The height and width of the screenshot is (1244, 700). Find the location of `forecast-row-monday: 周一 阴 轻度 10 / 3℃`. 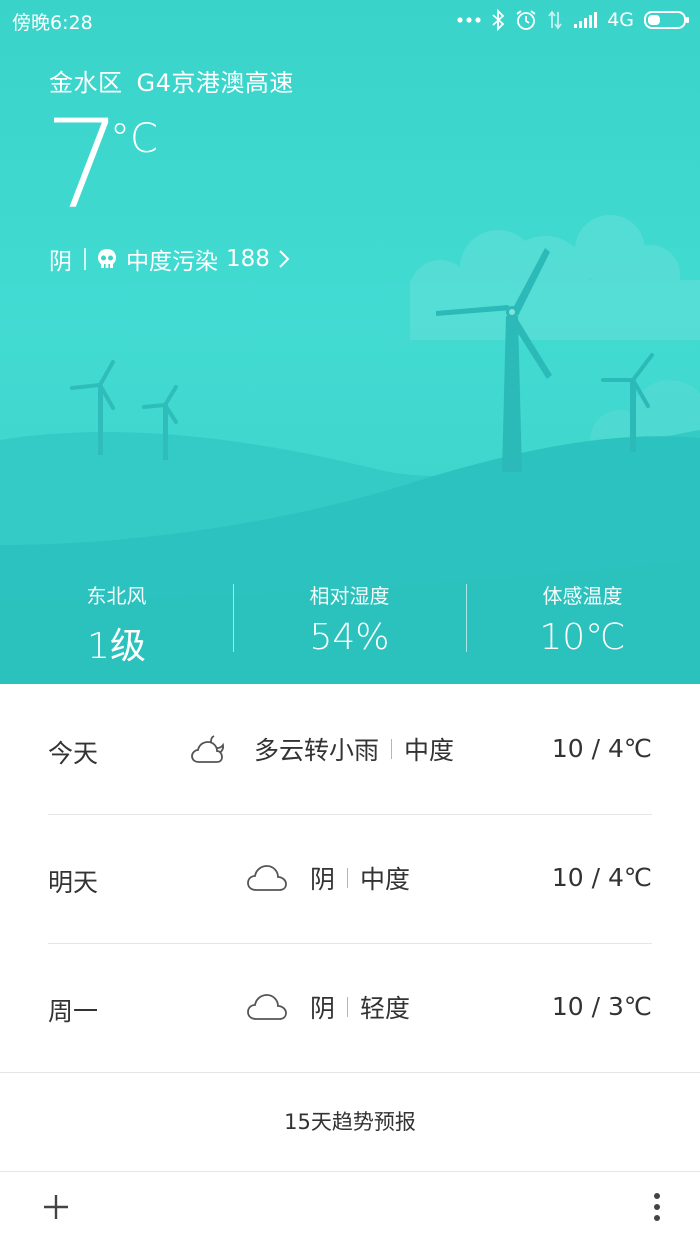

forecast-row-monday: 周一 阴 轻度 10 / 3℃ is located at coordinates (350, 1008).